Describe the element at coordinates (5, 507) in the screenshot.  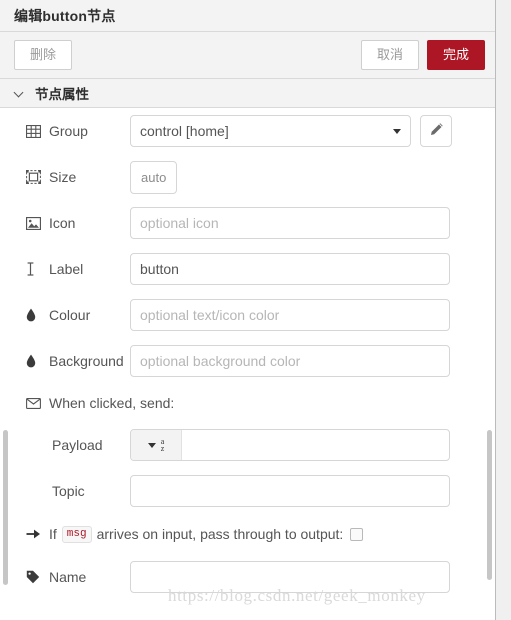
I see `left-scrollbar-thumb` at that location.